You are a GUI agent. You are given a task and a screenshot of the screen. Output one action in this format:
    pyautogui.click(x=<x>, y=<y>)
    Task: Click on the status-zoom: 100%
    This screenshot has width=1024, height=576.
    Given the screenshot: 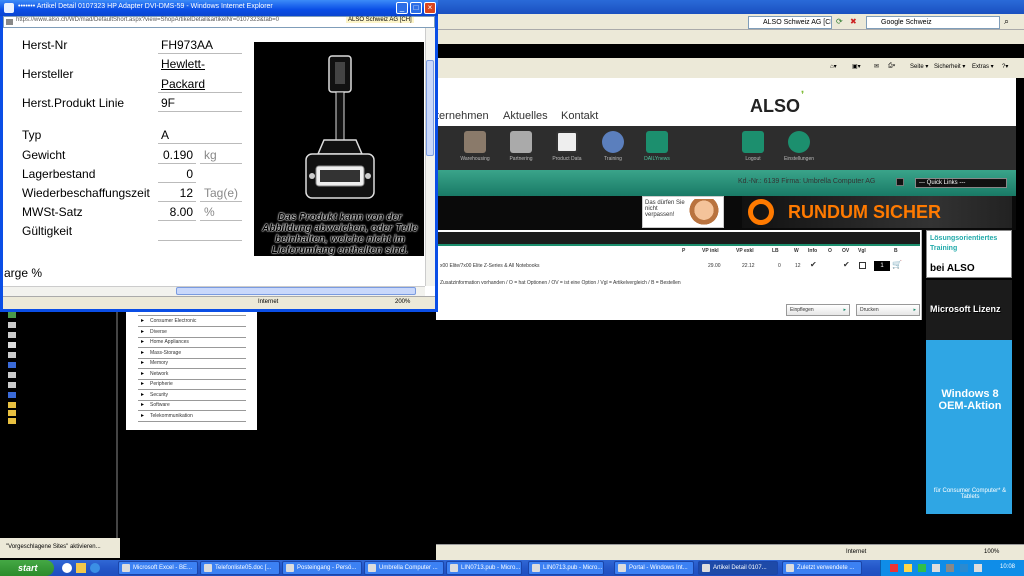 What is the action you would take?
    pyautogui.click(x=991, y=552)
    